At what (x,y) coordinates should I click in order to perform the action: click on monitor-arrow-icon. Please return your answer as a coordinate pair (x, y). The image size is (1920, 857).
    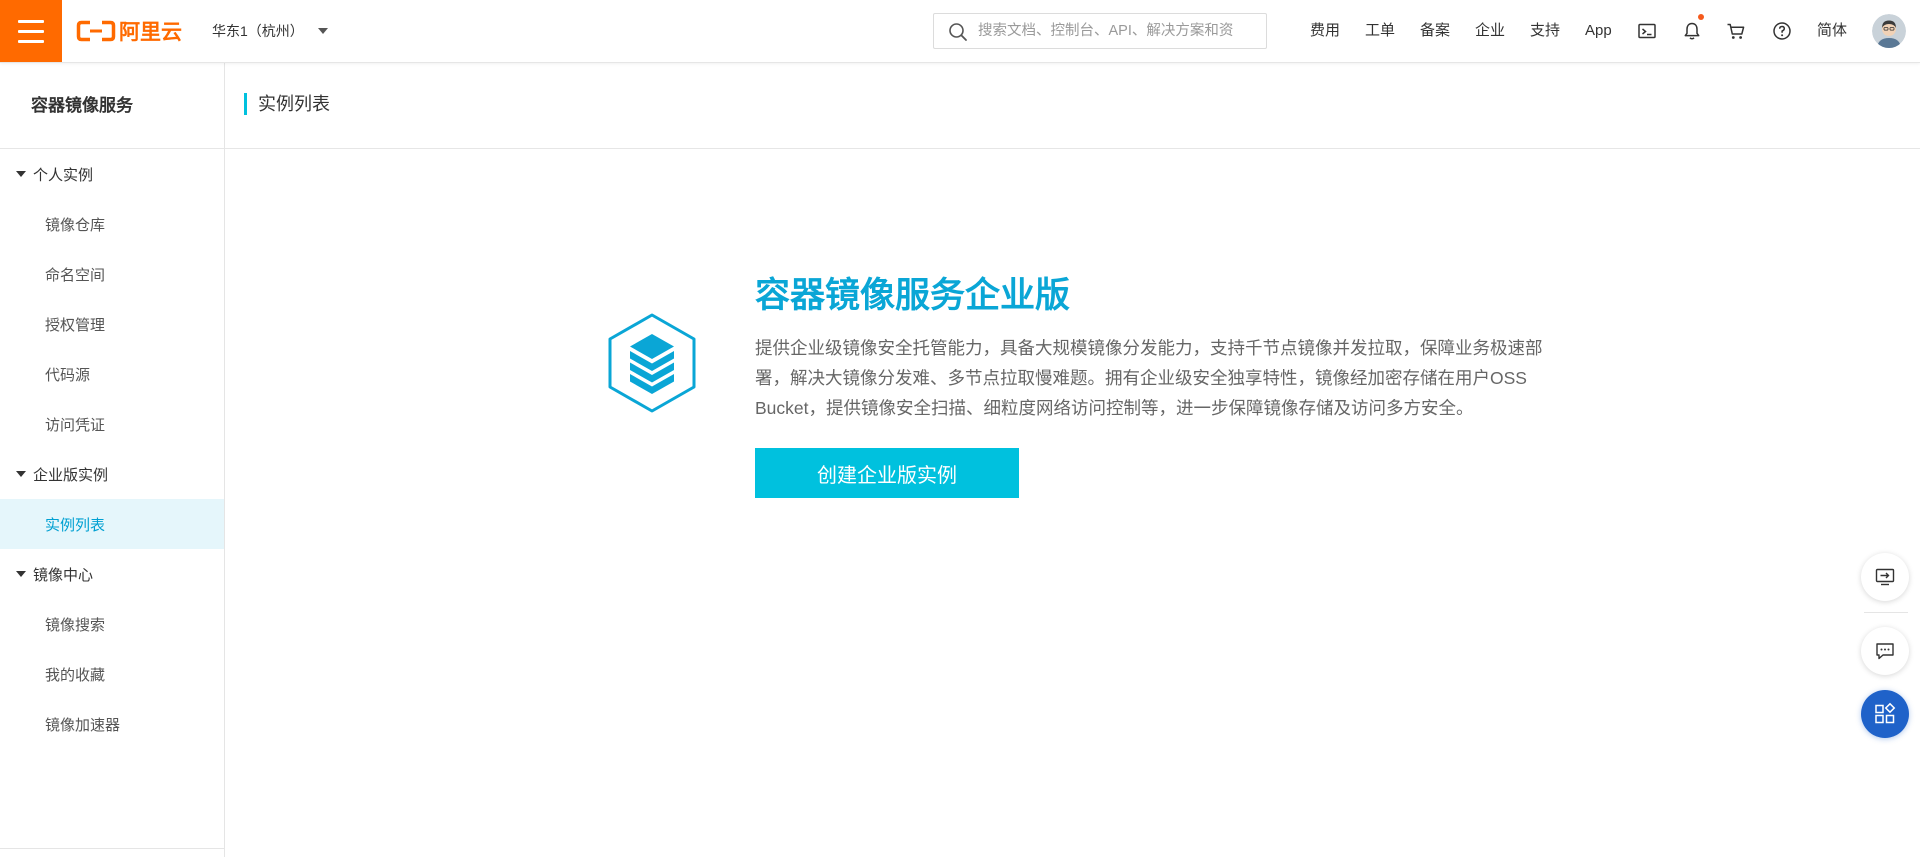
    Looking at the image, I should click on (1885, 577).